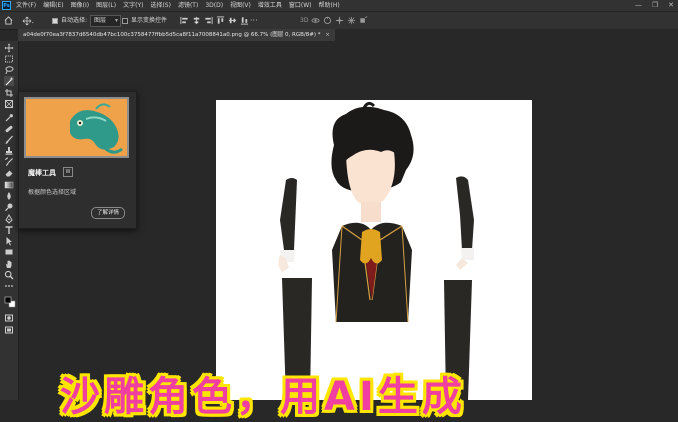 The width and height of the screenshot is (678, 422). What do you see at coordinates (263, 397) in the screenshot?
I see `overlay-caption: 沙雕角色，用AI生成` at bounding box center [263, 397].